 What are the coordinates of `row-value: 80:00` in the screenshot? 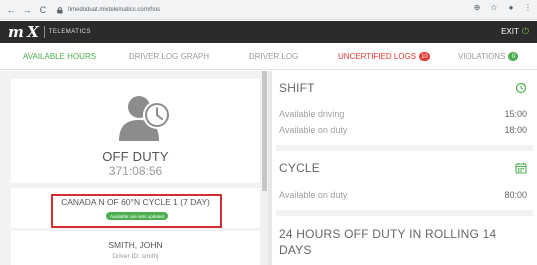 It's located at (515, 195).